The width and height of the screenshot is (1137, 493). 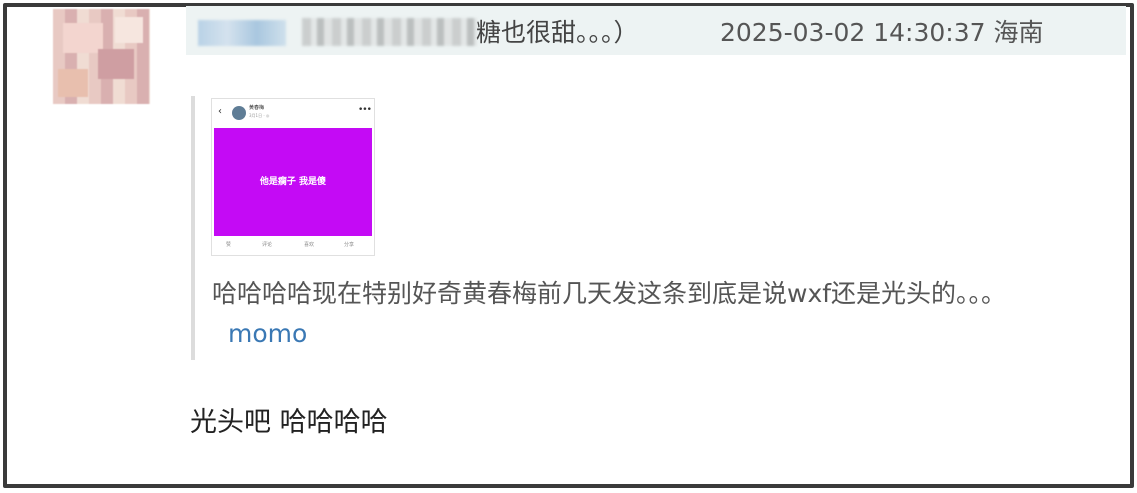 I want to click on embed-image-text: 他是瘸子 我是傻, so click(x=293, y=182).